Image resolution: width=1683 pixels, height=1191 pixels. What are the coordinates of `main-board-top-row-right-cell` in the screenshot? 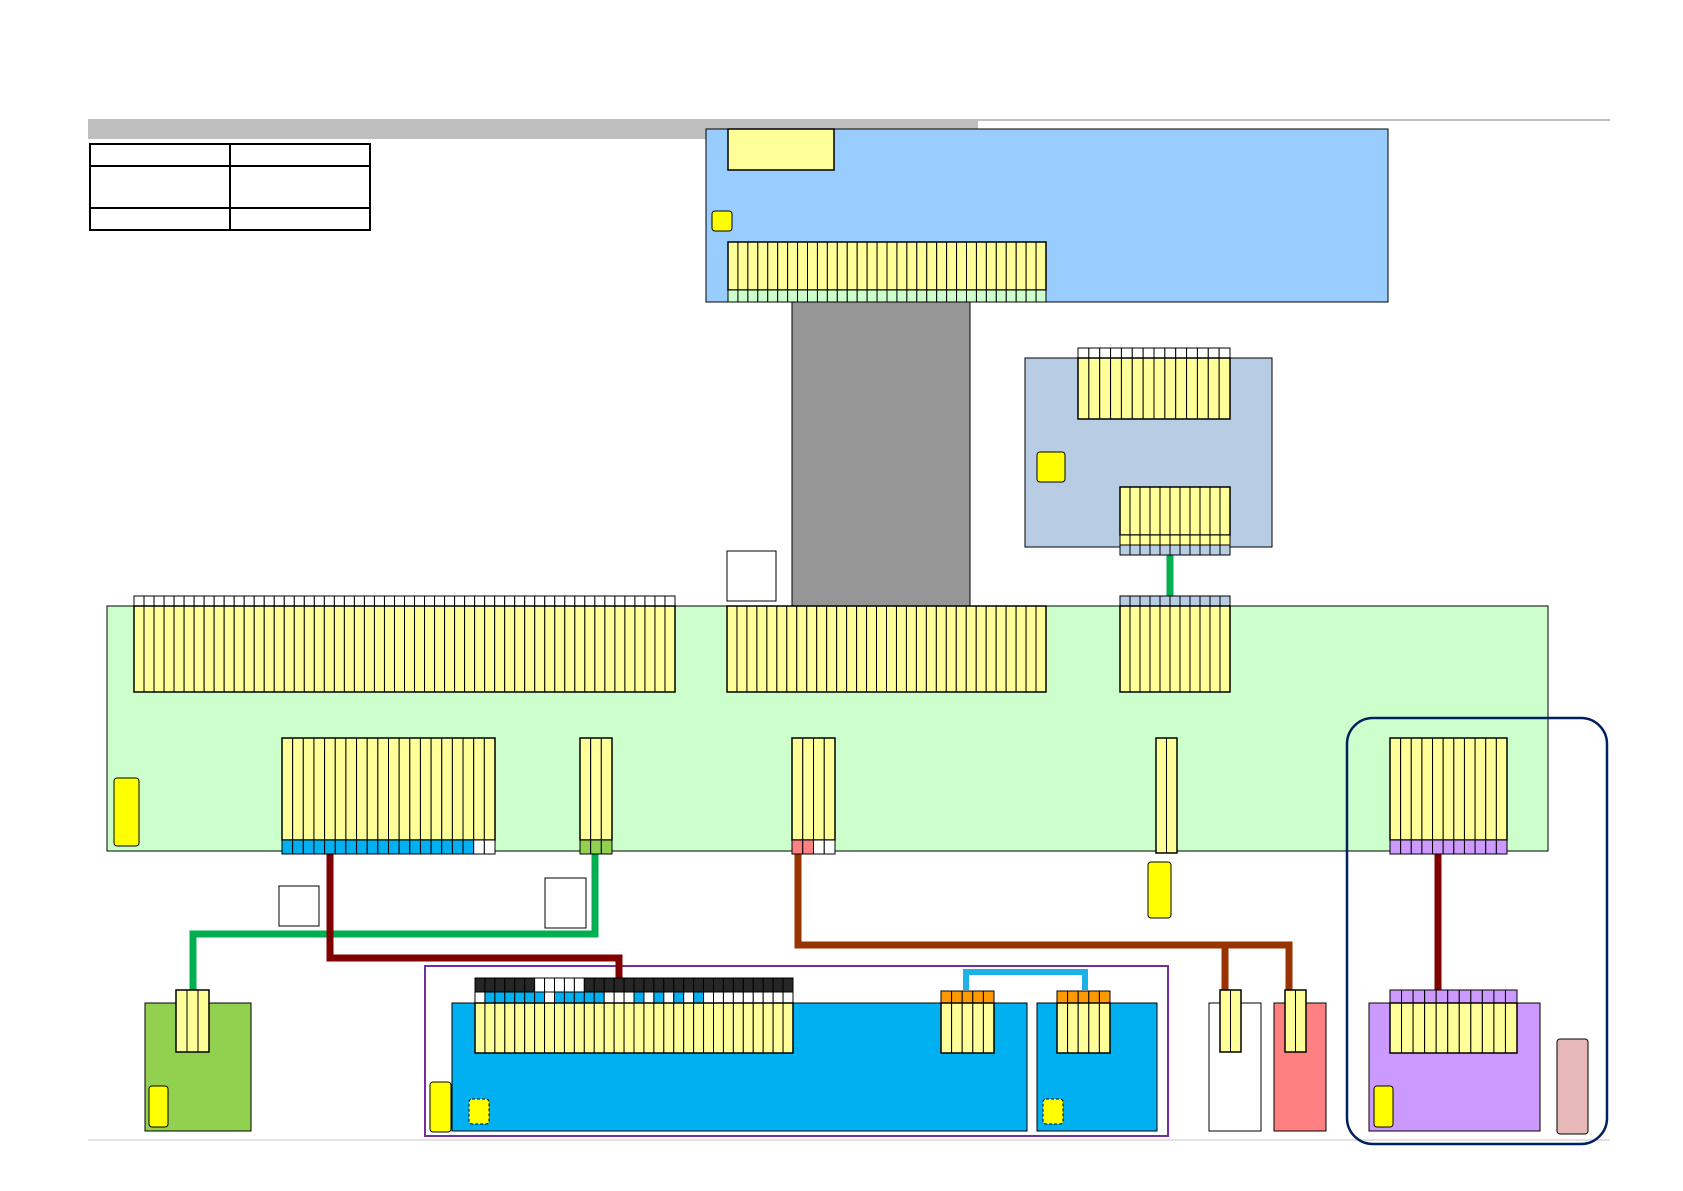 It's located at (1215, 601).